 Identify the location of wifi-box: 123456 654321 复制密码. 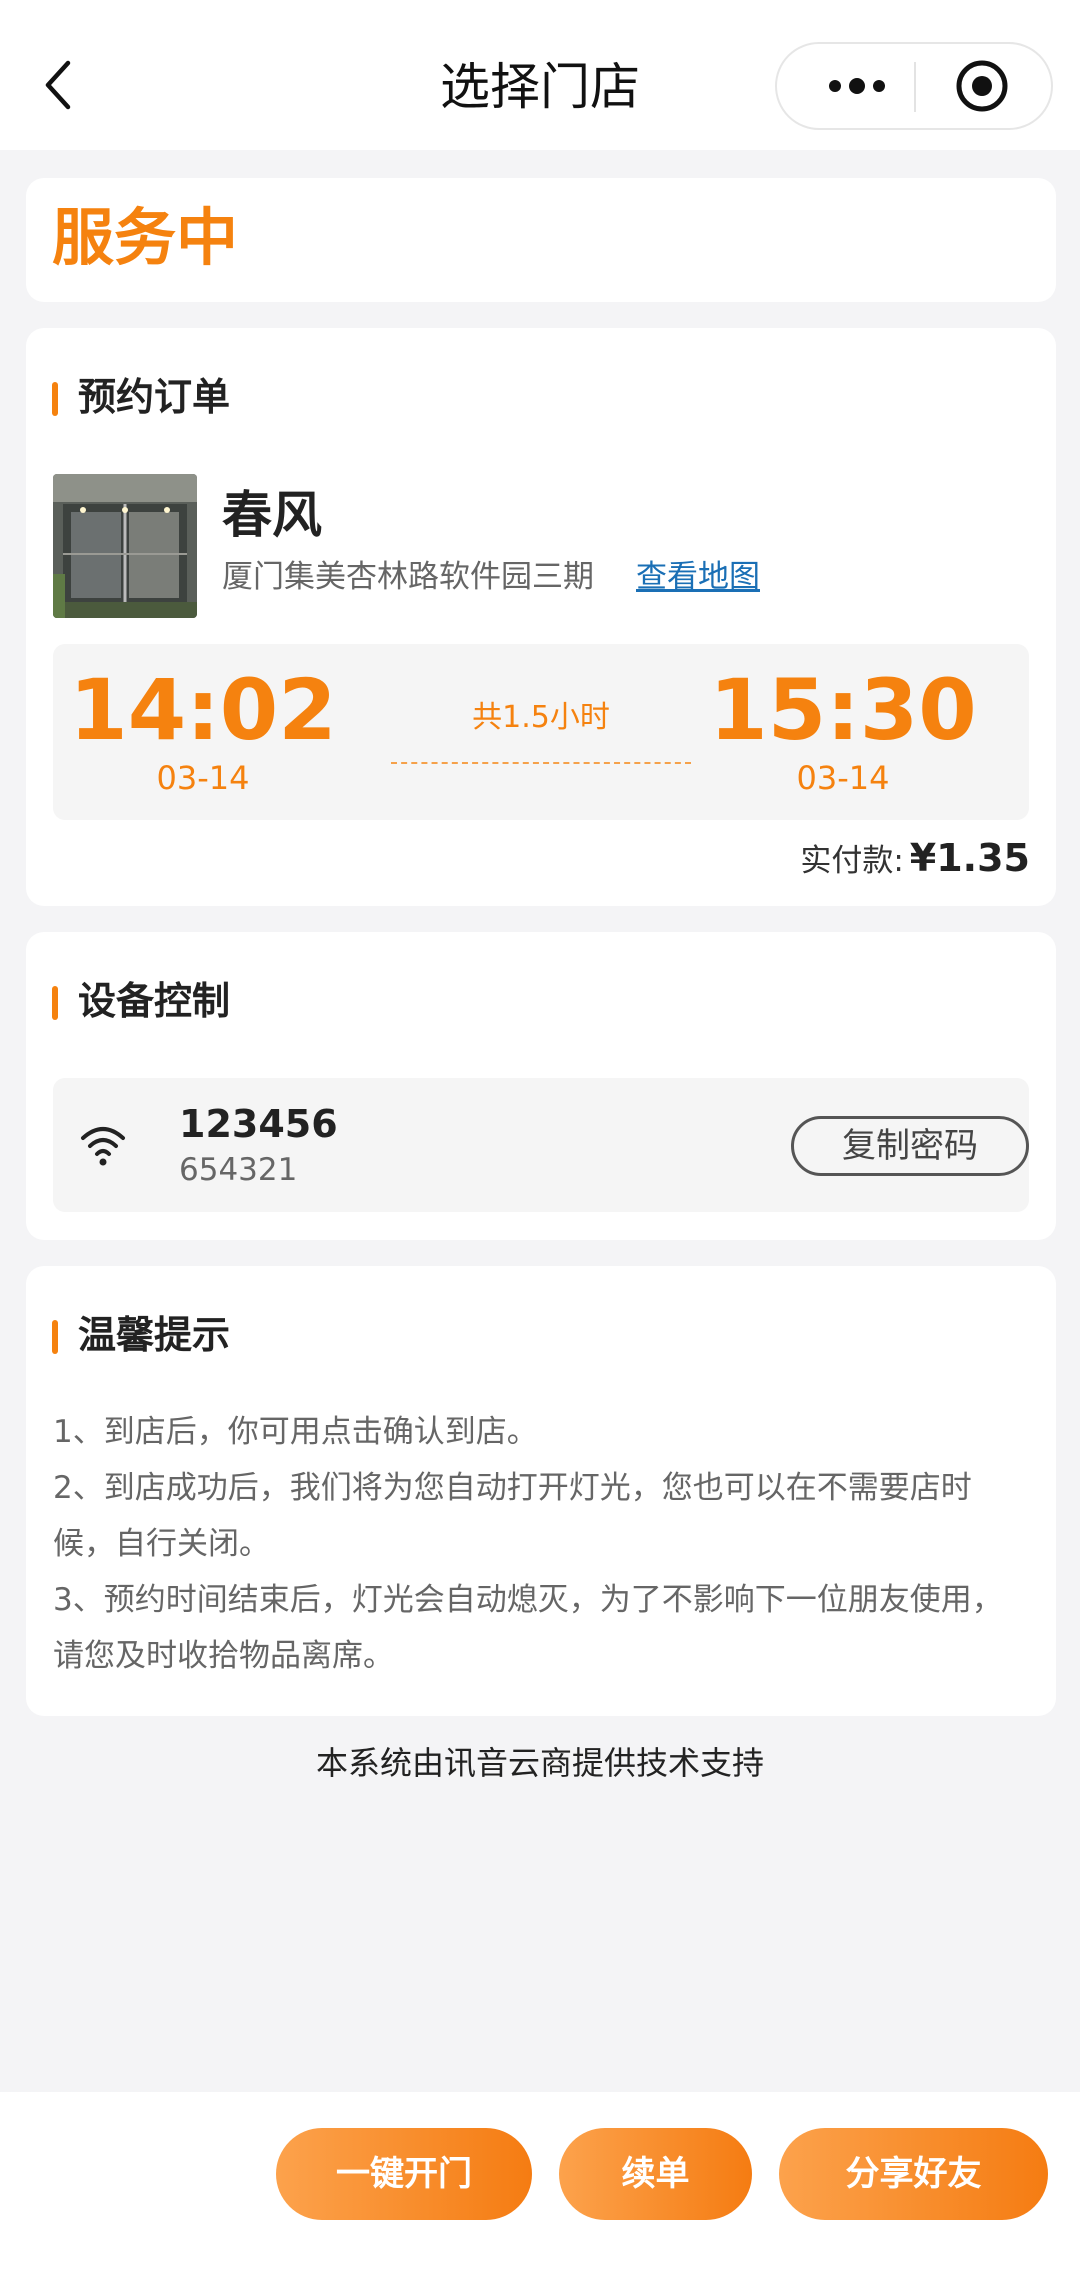
(541, 1145).